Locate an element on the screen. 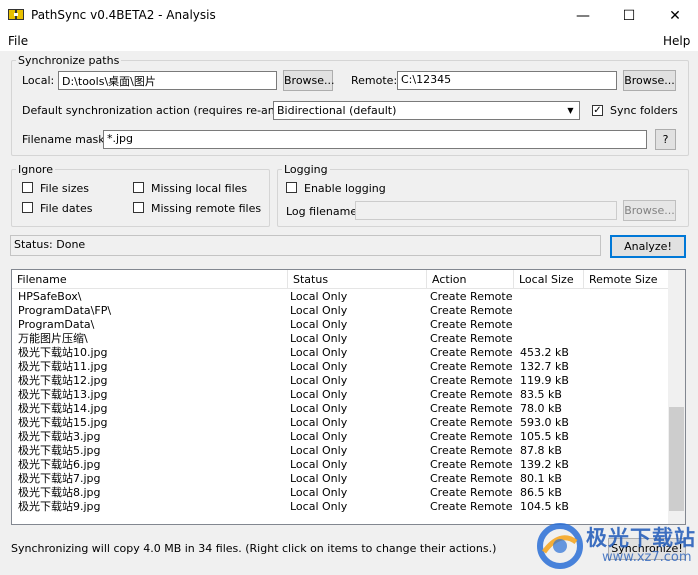 The image size is (698, 575). table-row: 极光下载站8.jpg Local Only Create Remote 86.5 kB is located at coordinates (341, 493).